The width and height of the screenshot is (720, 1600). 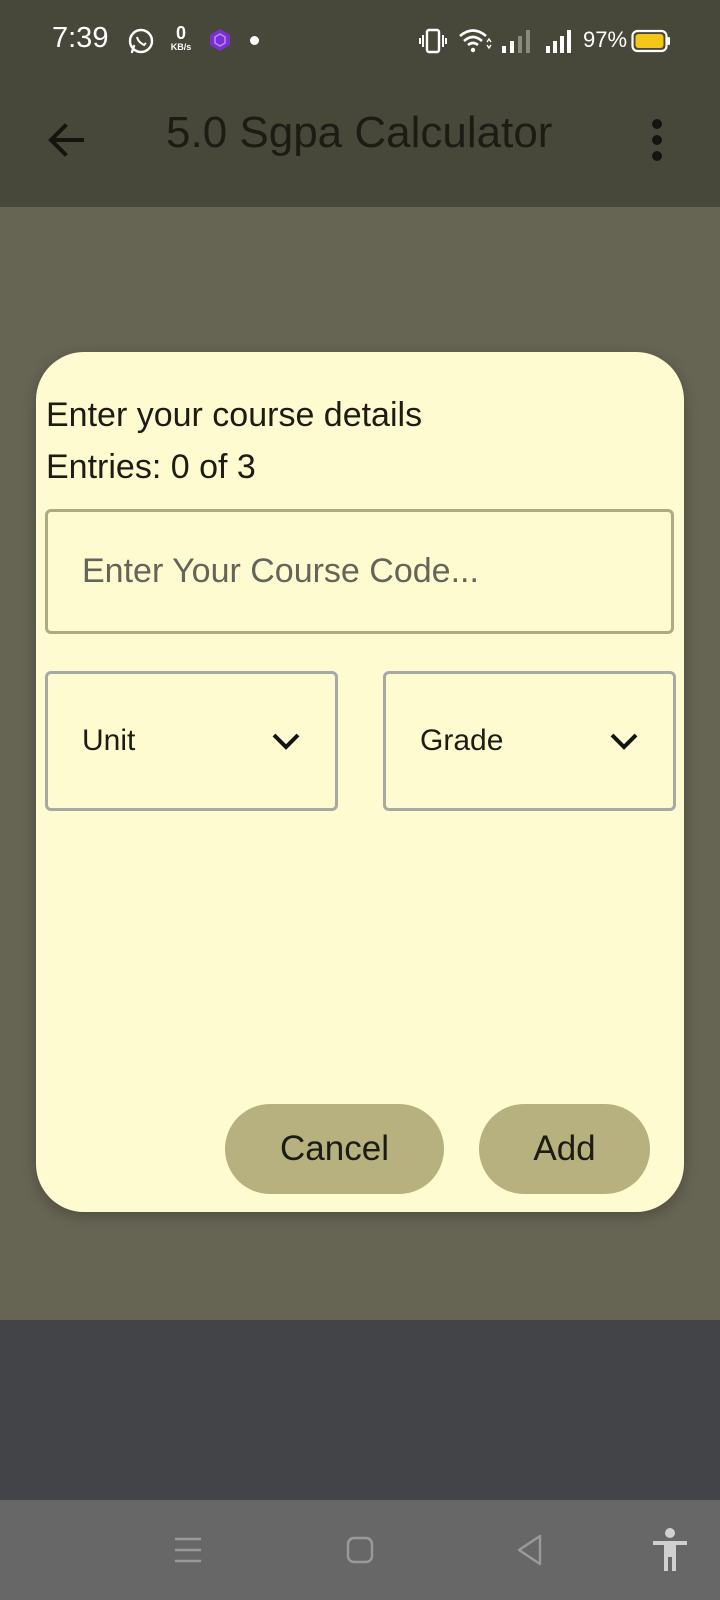 I want to click on vibrate-icon, so click(x=433, y=41).